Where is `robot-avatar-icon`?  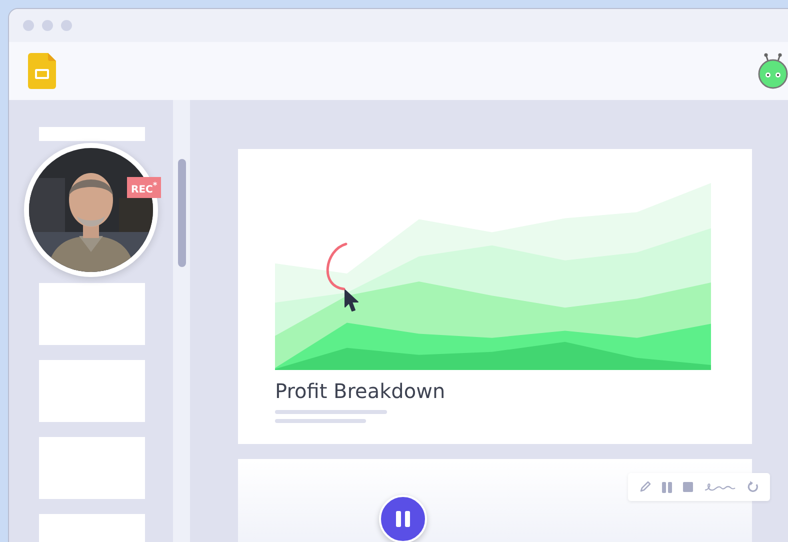 robot-avatar-icon is located at coordinates (772, 71).